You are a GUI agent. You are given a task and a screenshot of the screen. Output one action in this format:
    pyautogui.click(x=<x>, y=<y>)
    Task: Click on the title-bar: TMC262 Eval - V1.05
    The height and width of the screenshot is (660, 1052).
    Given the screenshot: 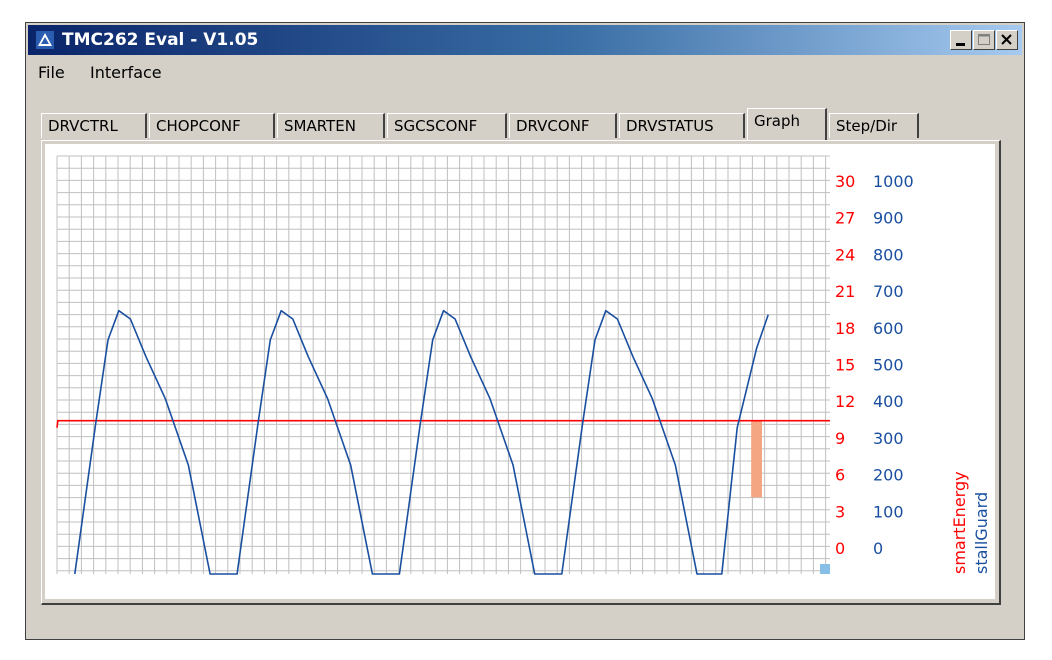 What is the action you would take?
    pyautogui.click(x=525, y=40)
    